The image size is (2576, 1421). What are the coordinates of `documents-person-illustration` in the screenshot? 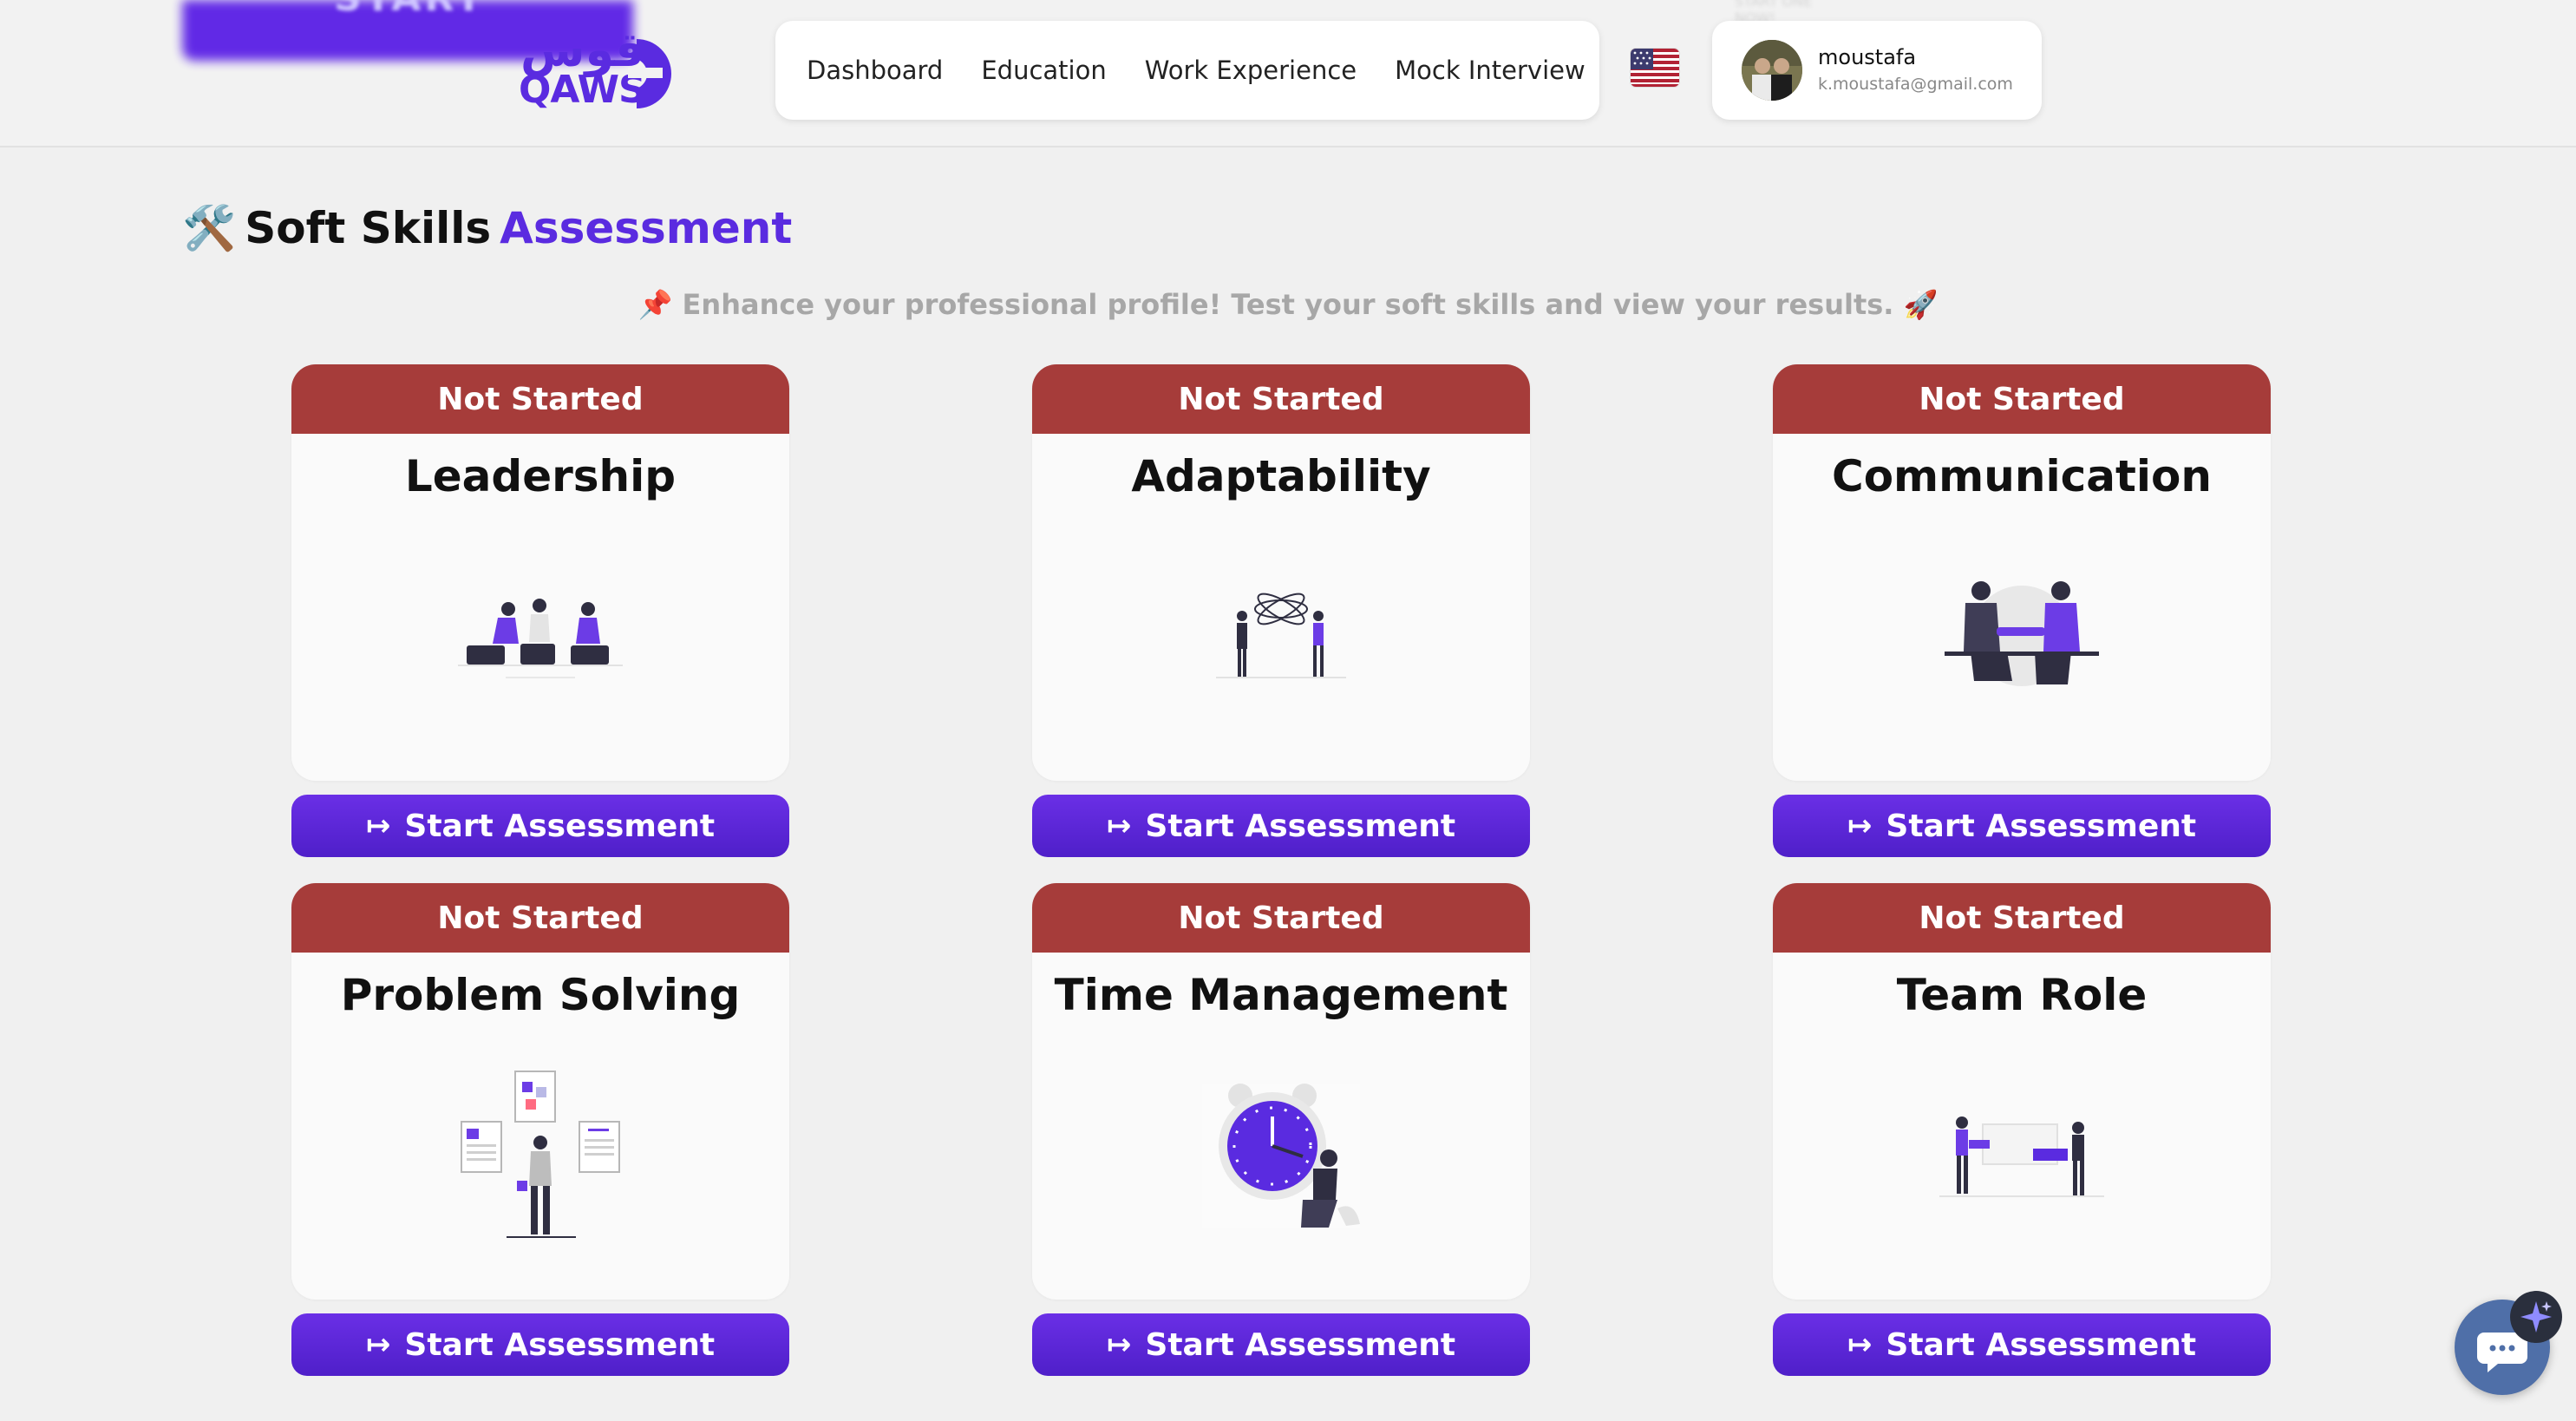 It's located at (540, 1156).